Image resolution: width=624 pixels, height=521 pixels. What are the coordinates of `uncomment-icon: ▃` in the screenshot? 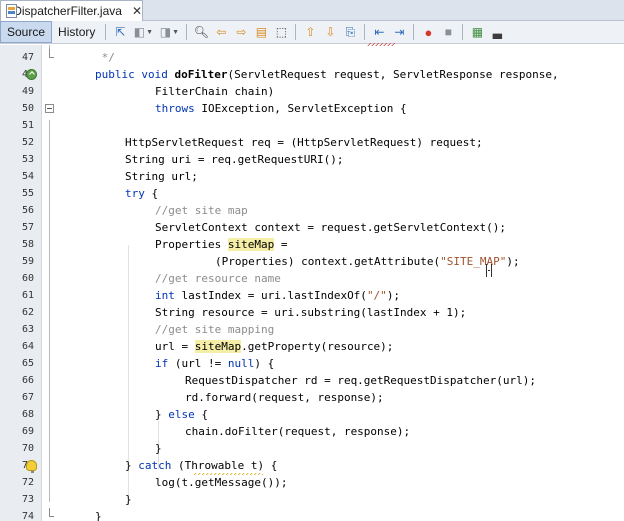 It's located at (497, 32).